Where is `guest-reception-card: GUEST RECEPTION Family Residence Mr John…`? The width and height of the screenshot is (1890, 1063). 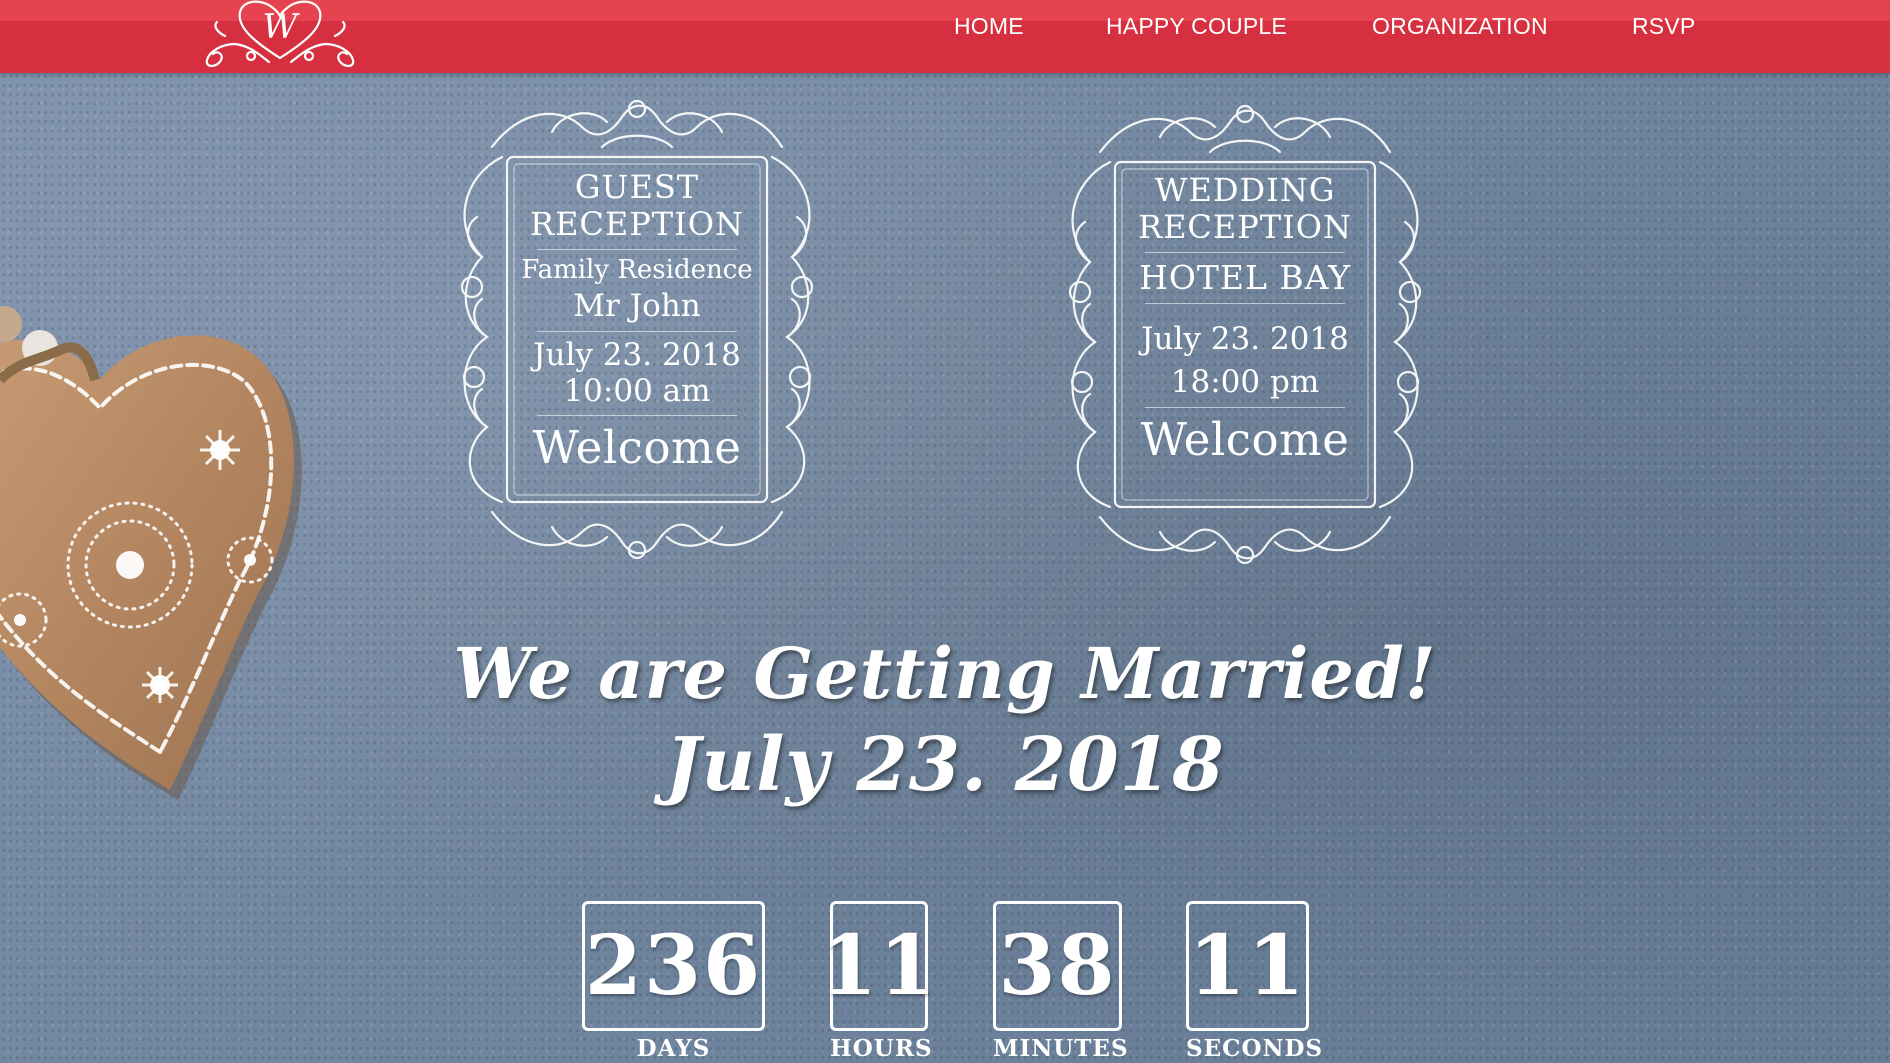
guest-reception-card: GUEST RECEPTION Family Residence Mr John… is located at coordinates (637, 327).